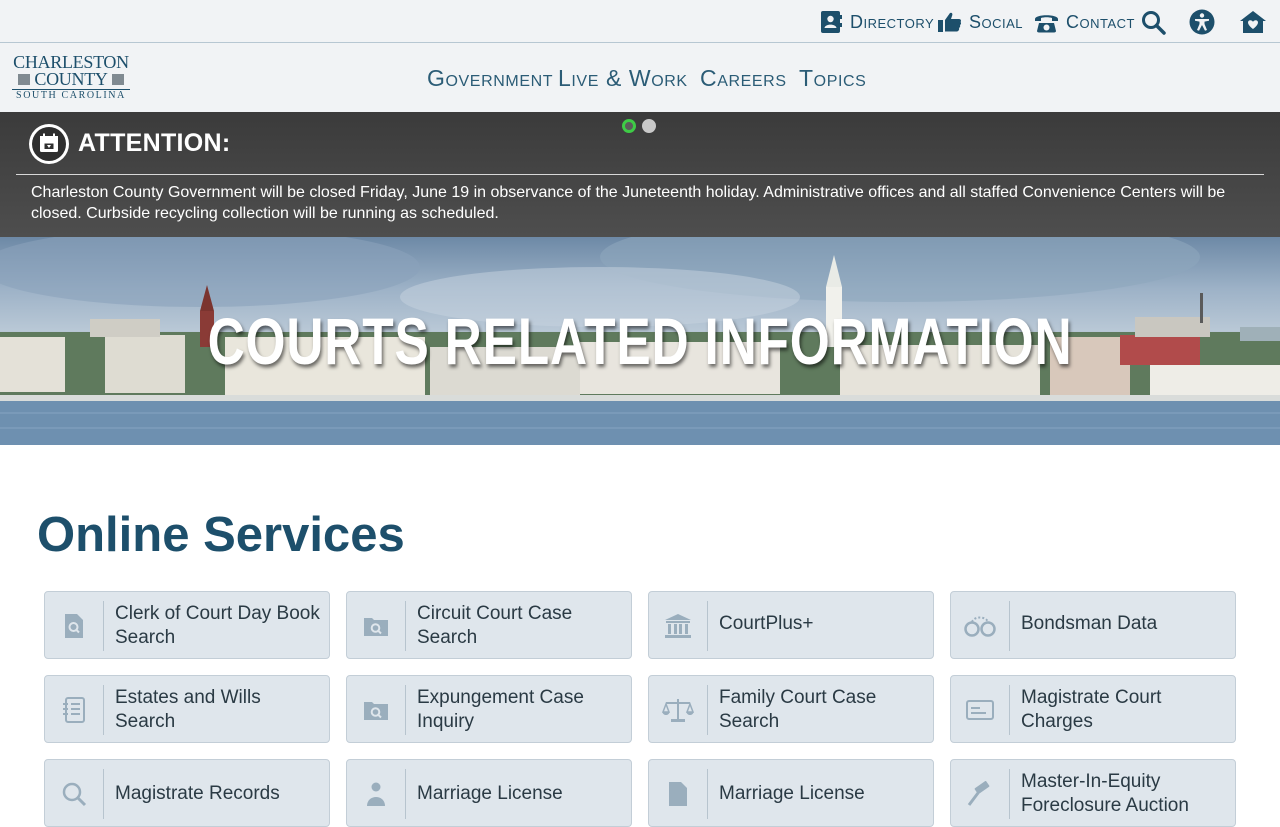 The image size is (1280, 827). Describe the element at coordinates (996, 21) in the screenshot. I see `social-label: Social` at that location.